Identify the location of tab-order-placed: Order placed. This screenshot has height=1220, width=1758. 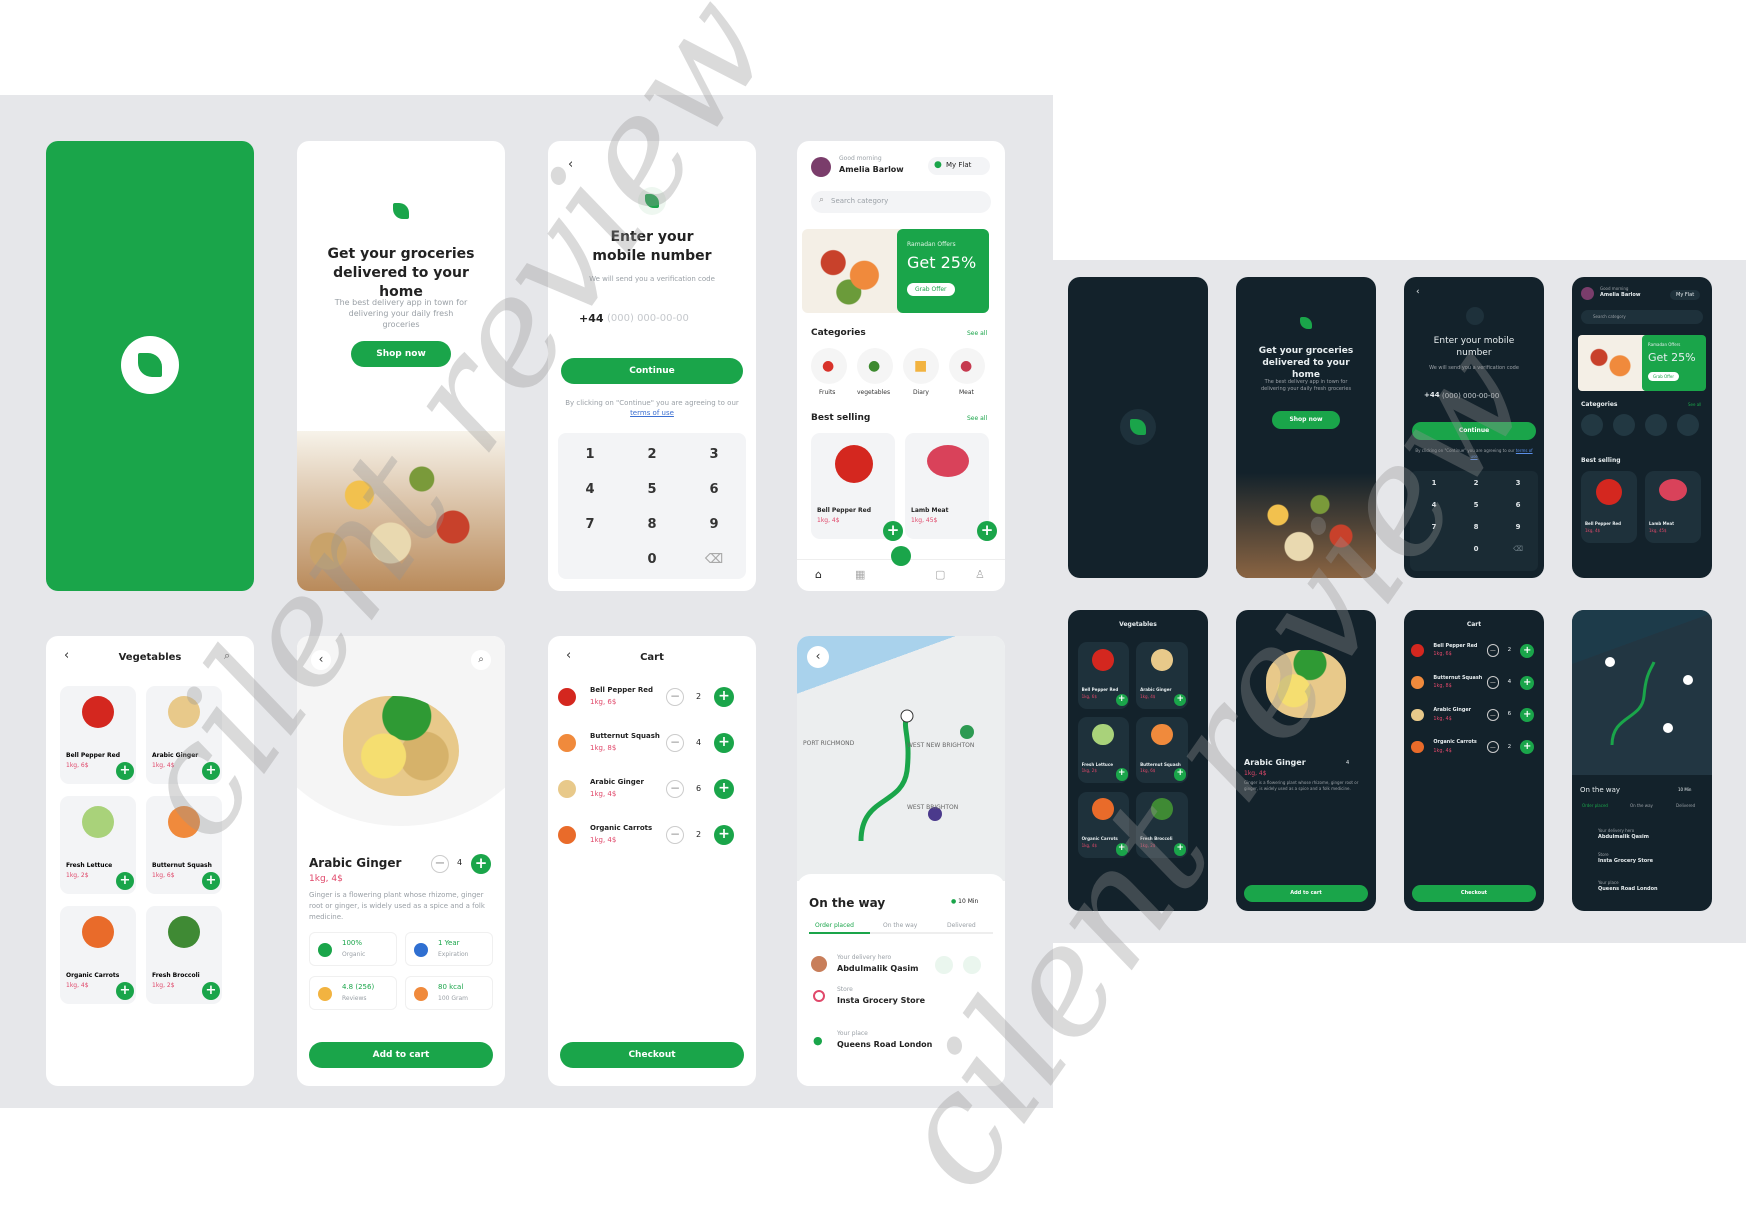
(1595, 805).